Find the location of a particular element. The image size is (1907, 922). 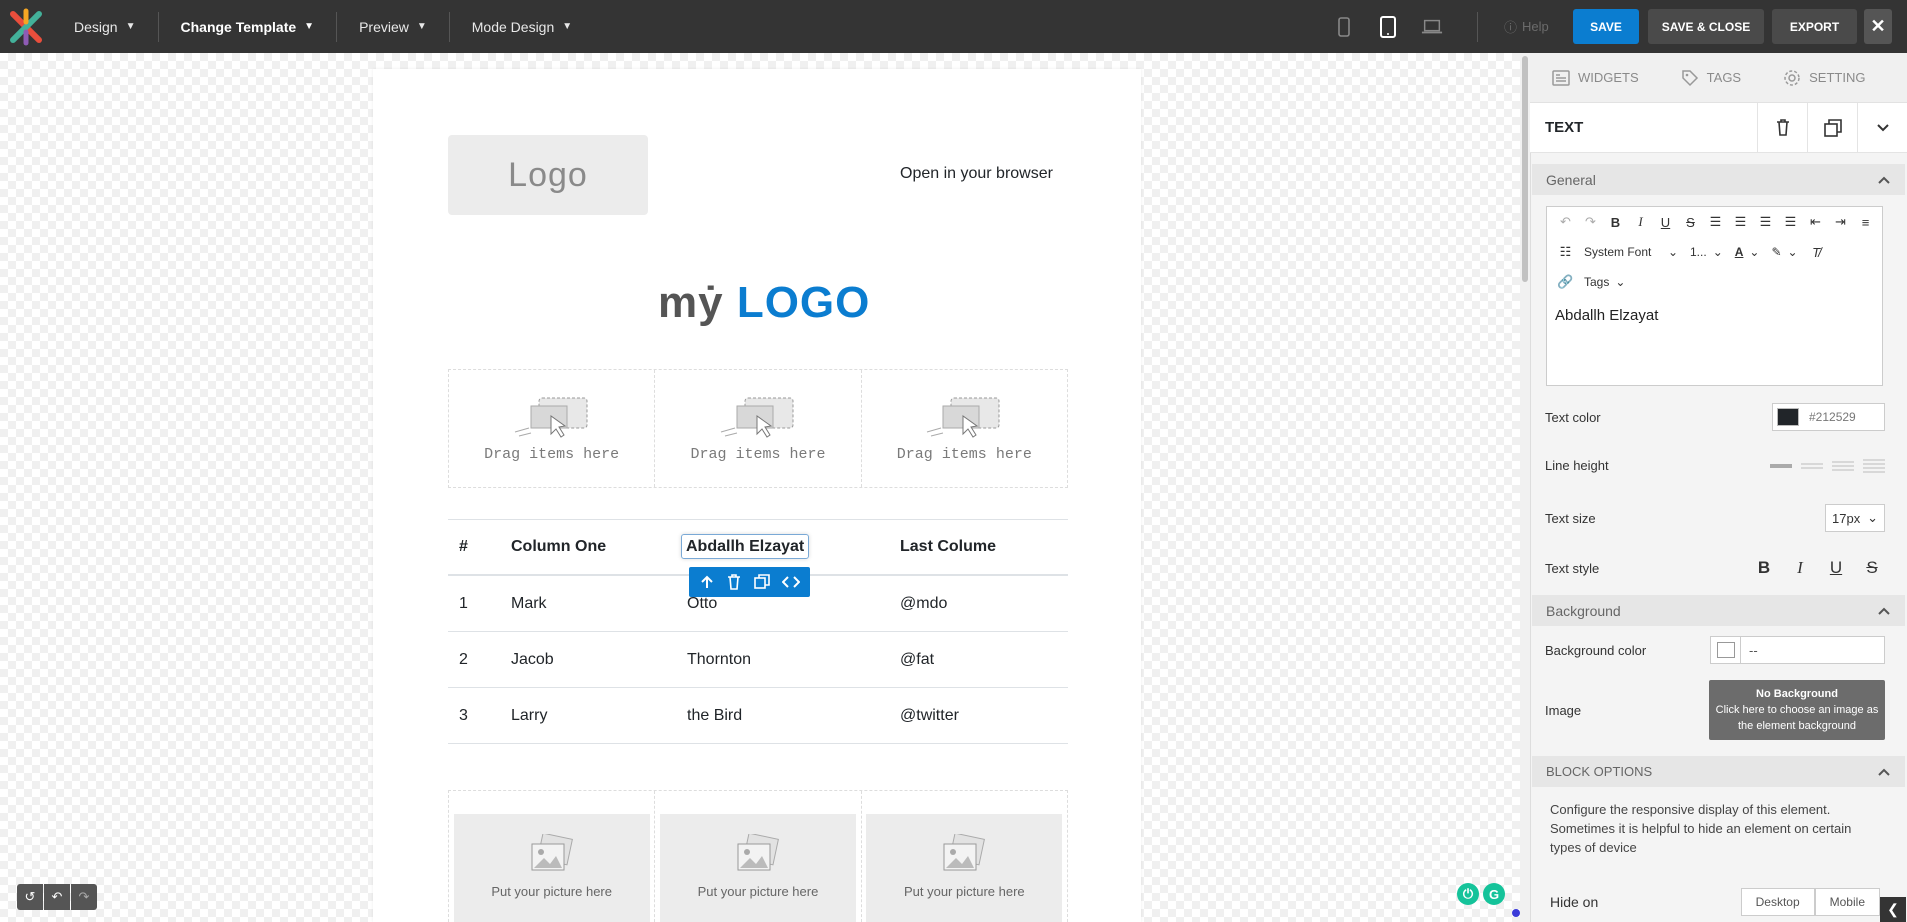

hide-mobile-button: Mobile is located at coordinates (1847, 902).